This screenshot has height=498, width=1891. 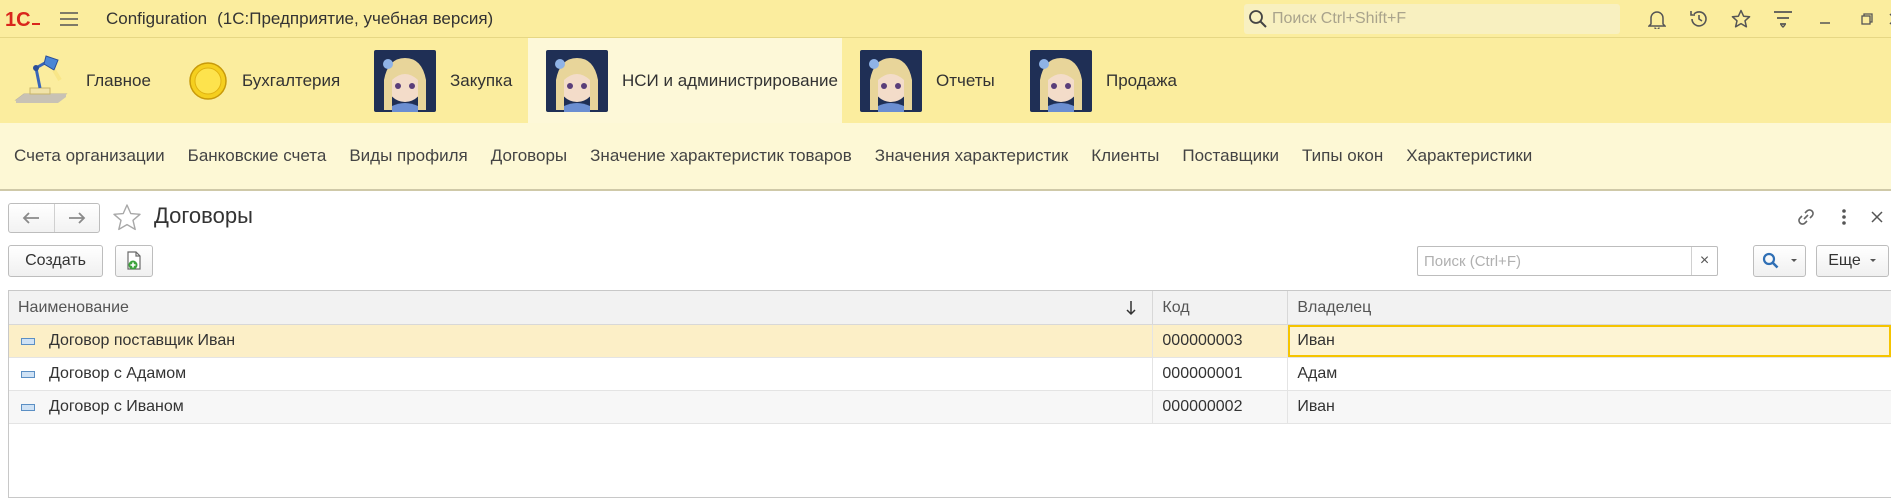 I want to click on cell-code: 000000001, so click(x=1221, y=374).